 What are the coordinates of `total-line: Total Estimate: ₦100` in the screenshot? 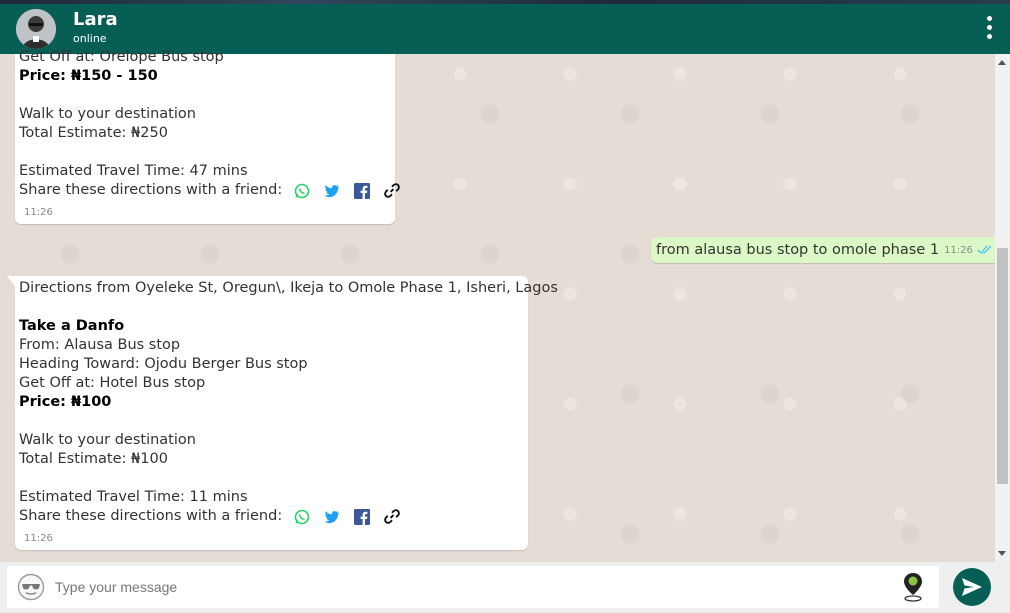 It's located at (93, 459).